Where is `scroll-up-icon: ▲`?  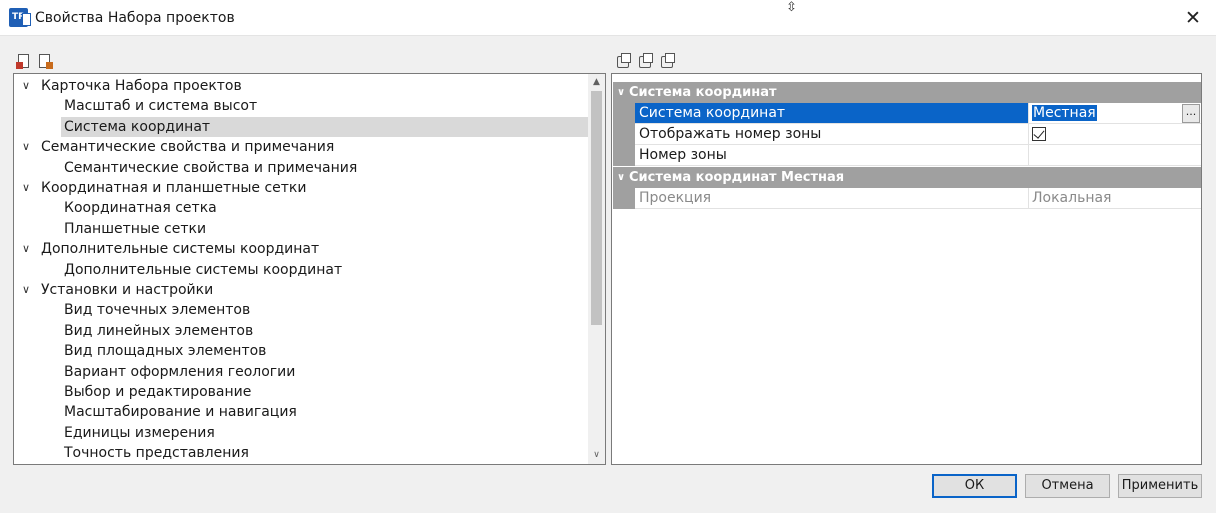
scroll-up-icon: ▲ is located at coordinates (596, 82).